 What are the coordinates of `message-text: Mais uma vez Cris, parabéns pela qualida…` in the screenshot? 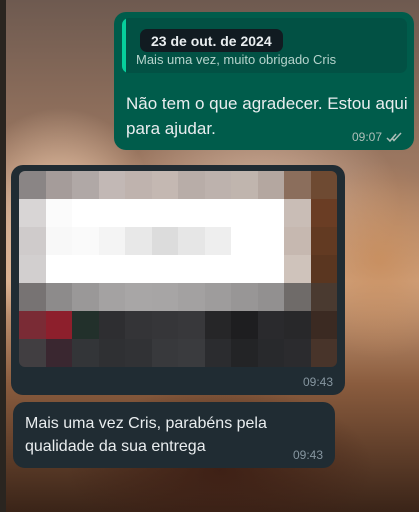 It's located at (146, 435).